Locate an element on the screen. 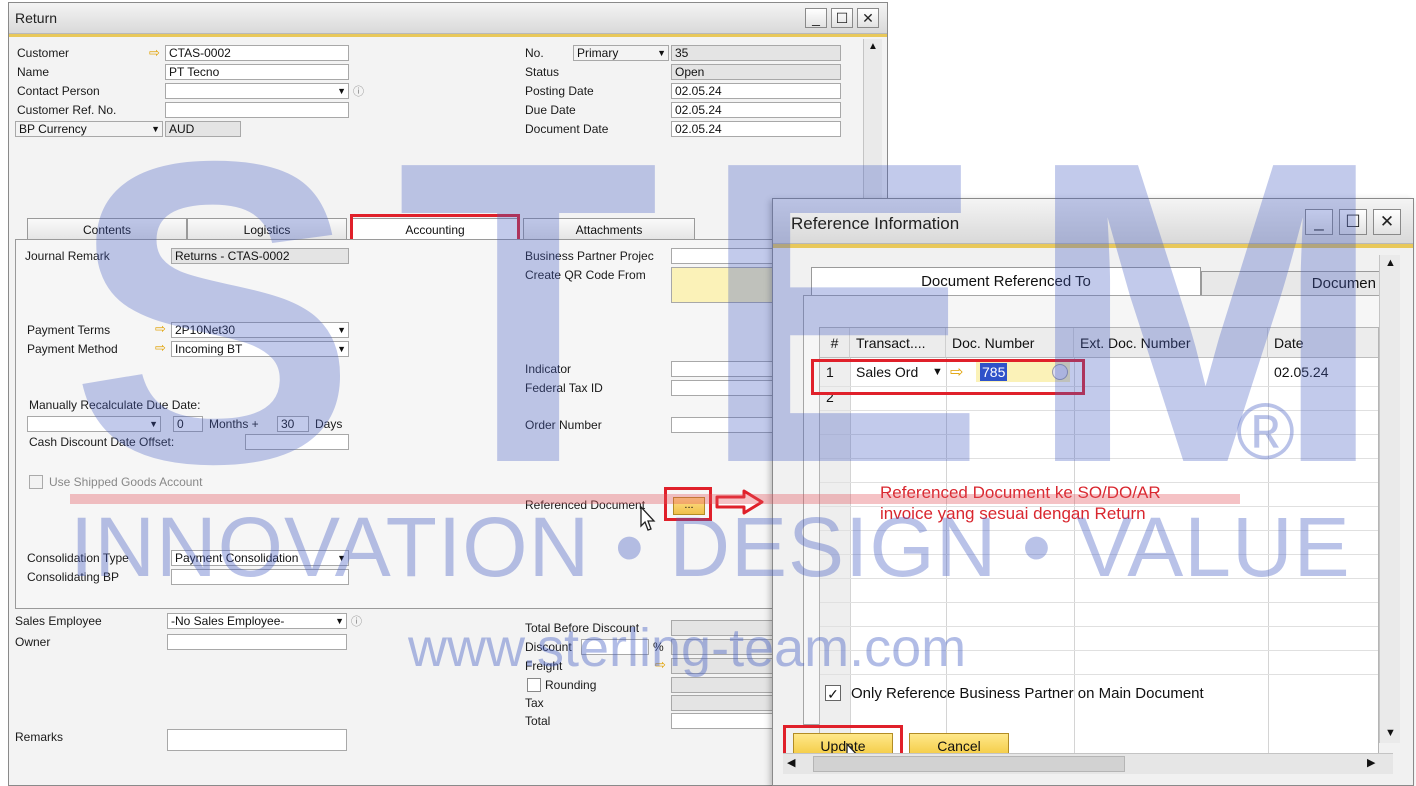  order-number-label: Order Number is located at coordinates (563, 425).